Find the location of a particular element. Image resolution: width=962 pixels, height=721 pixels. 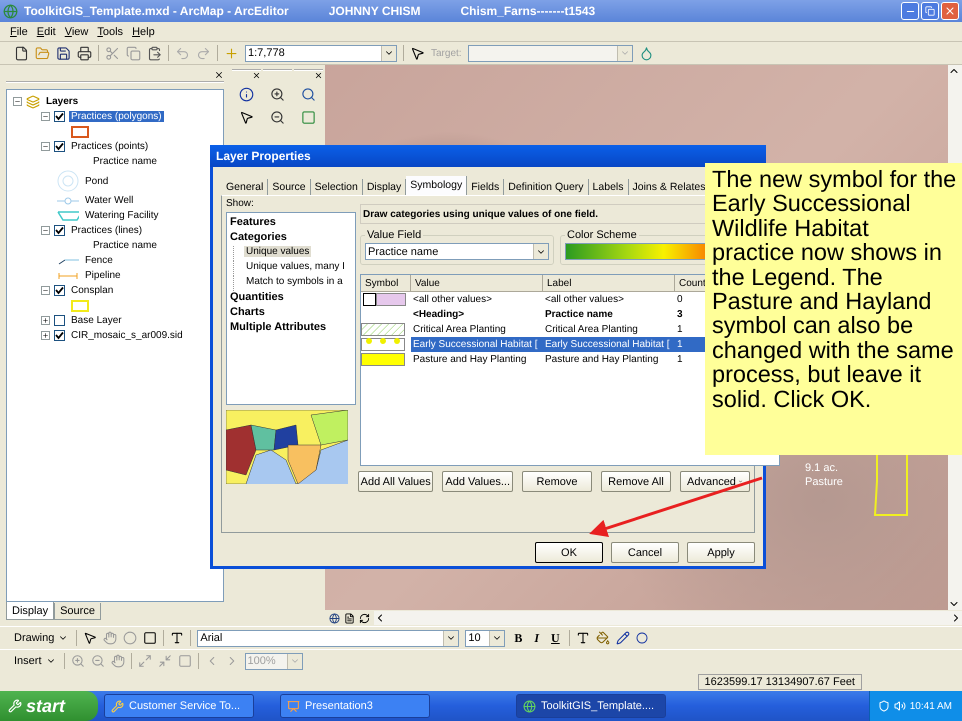

layer-item: Practices (polygons) is located at coordinates (116, 116).